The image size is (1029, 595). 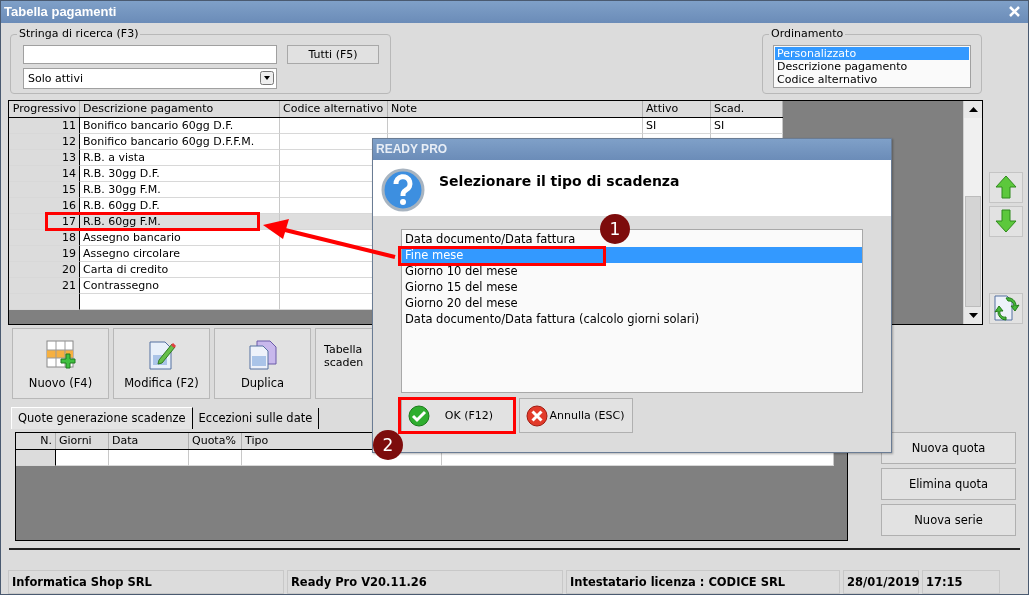 I want to click on column-header: Quota%, so click(x=215, y=440).